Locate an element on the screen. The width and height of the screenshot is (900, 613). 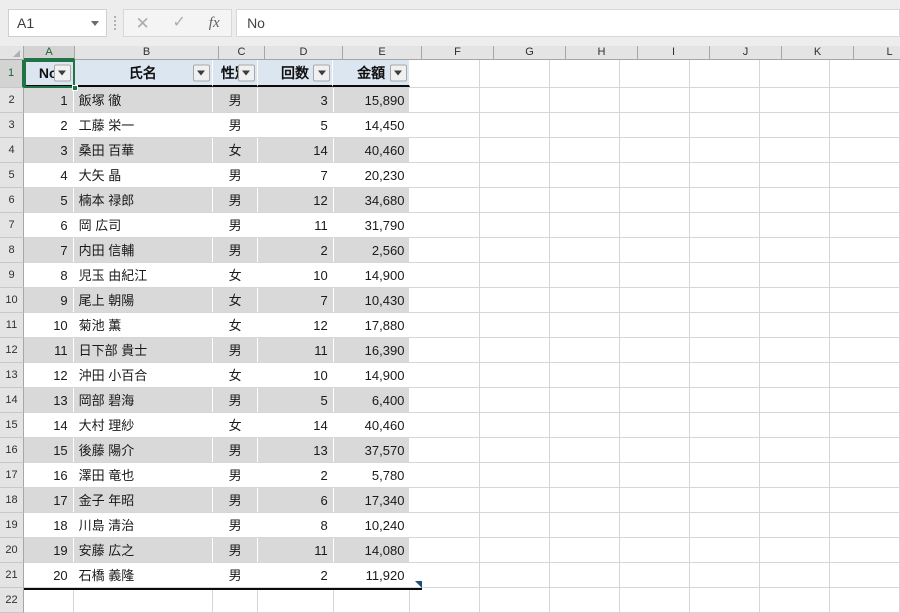
table-resize-handle-icon is located at coordinates (418, 584).